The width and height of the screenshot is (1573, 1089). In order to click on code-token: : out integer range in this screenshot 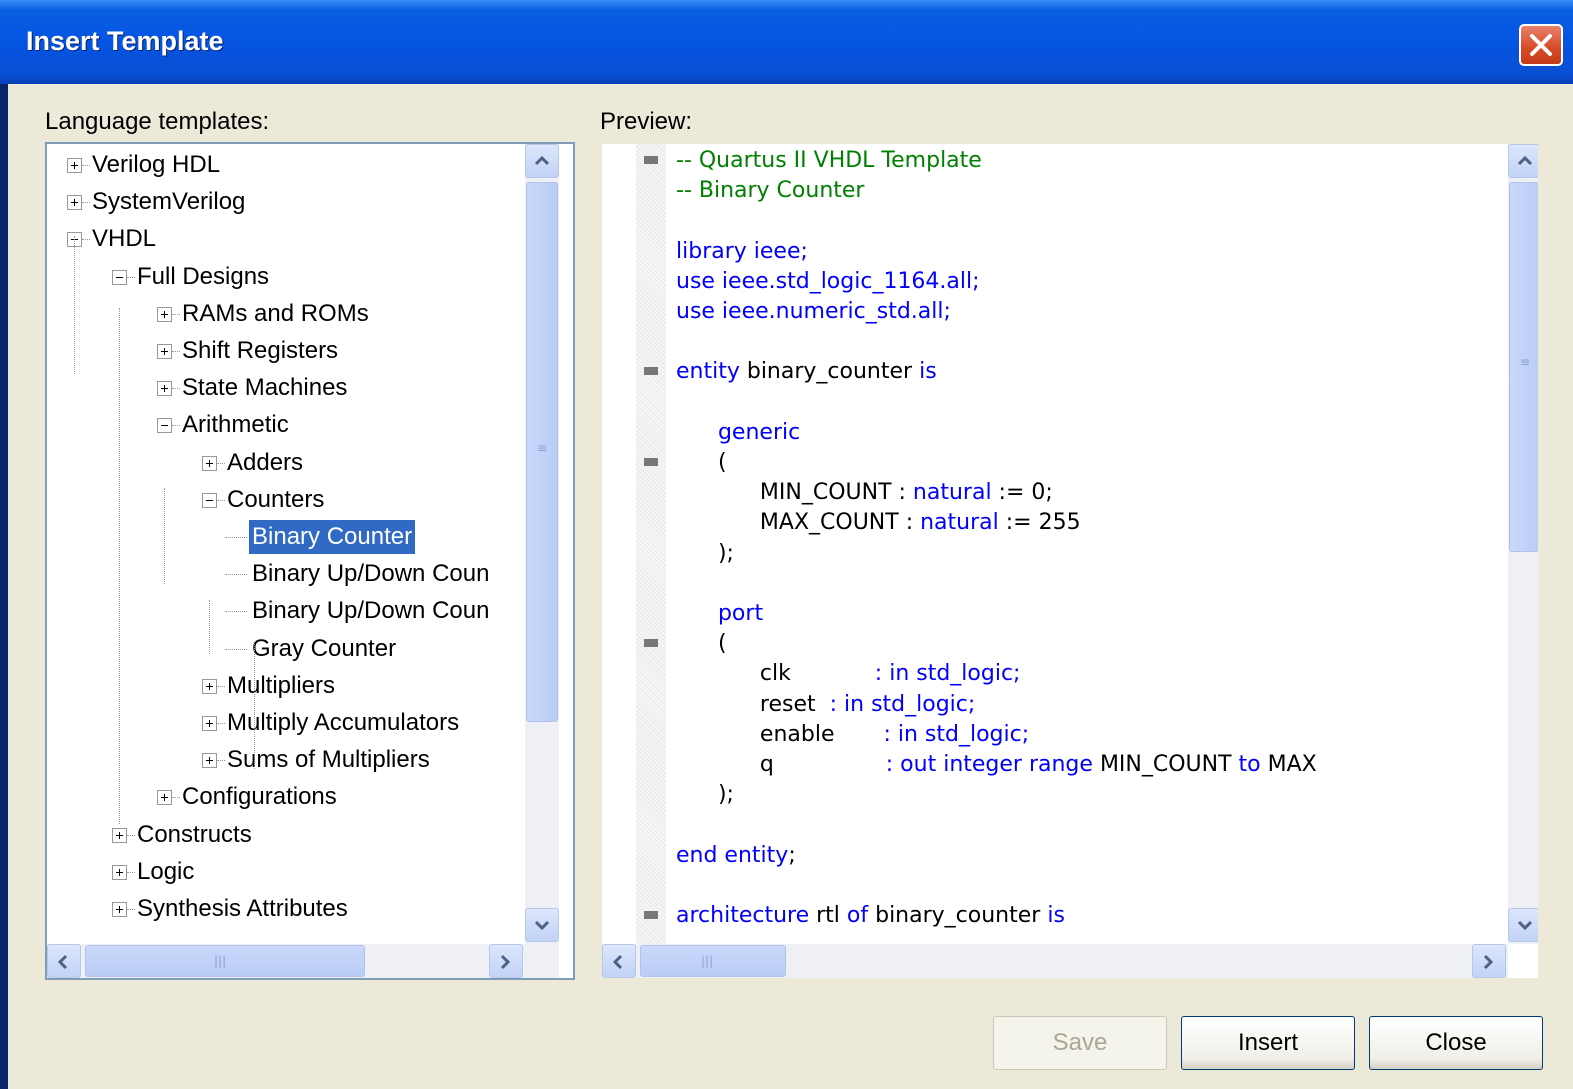, I will do `click(992, 764)`.